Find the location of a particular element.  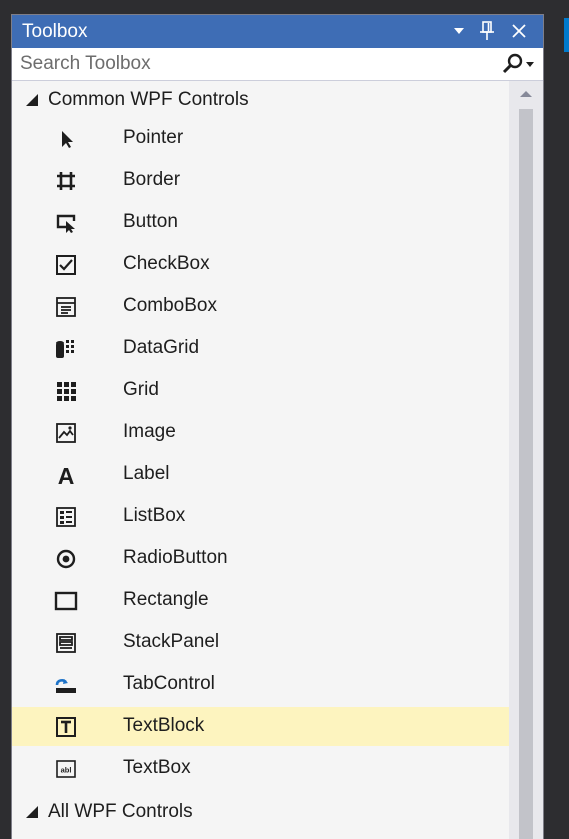

item-label: Pointer is located at coordinates (153, 137).